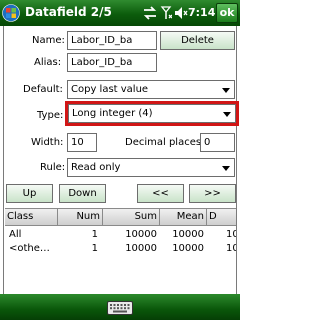  Describe the element at coordinates (47, 142) in the screenshot. I see `width-label: Width:` at that location.